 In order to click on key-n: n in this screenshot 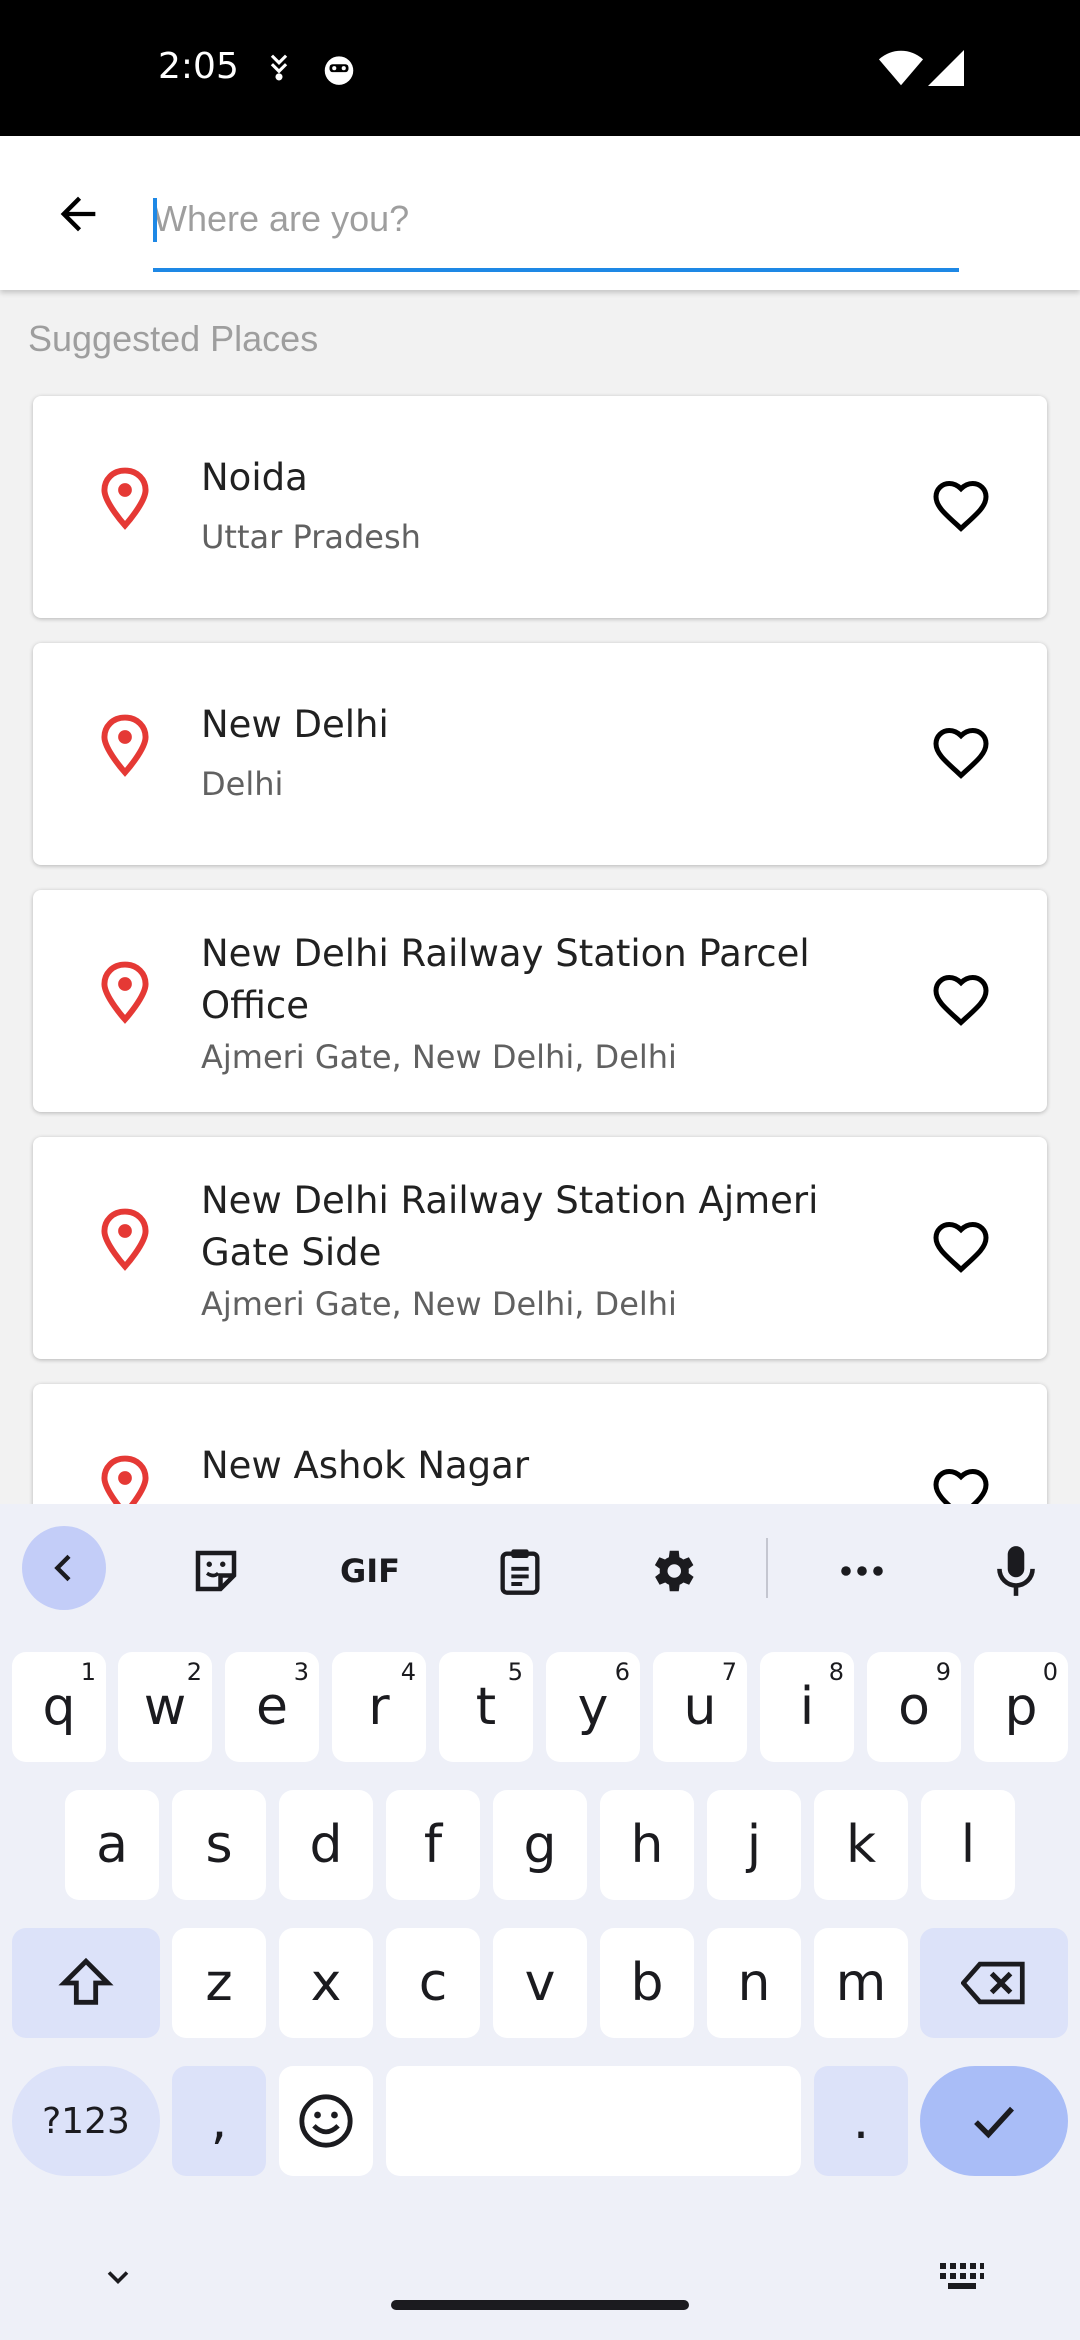, I will do `click(754, 1983)`.